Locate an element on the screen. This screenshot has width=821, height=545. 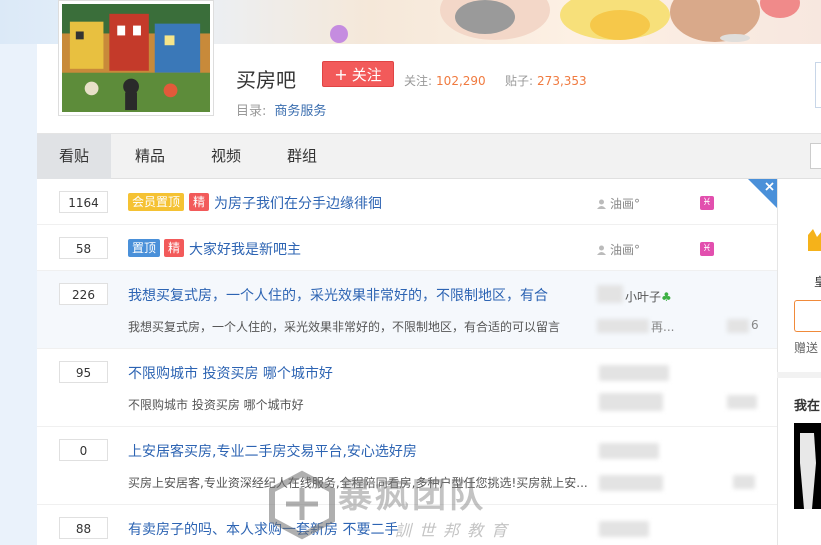
right-sidebar: 皇 赠送 我在 is located at coordinates (799, 362).